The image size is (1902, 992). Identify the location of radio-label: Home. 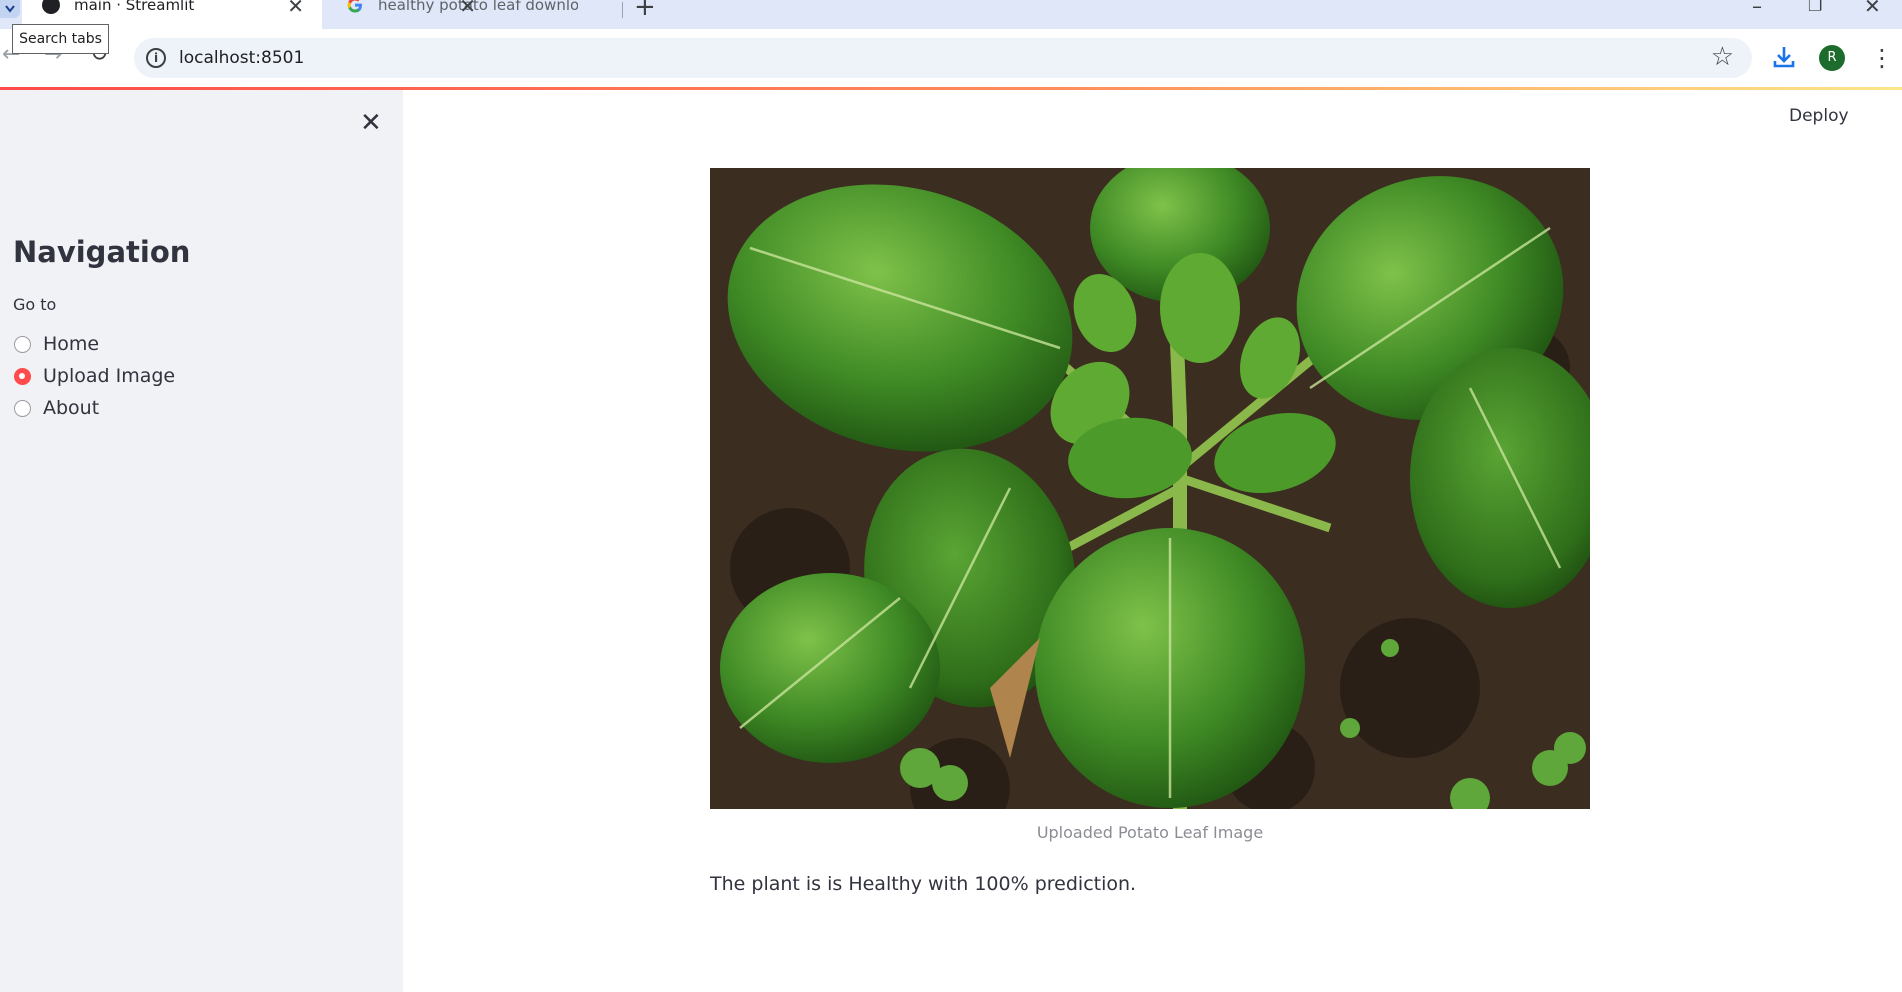
(71, 344).